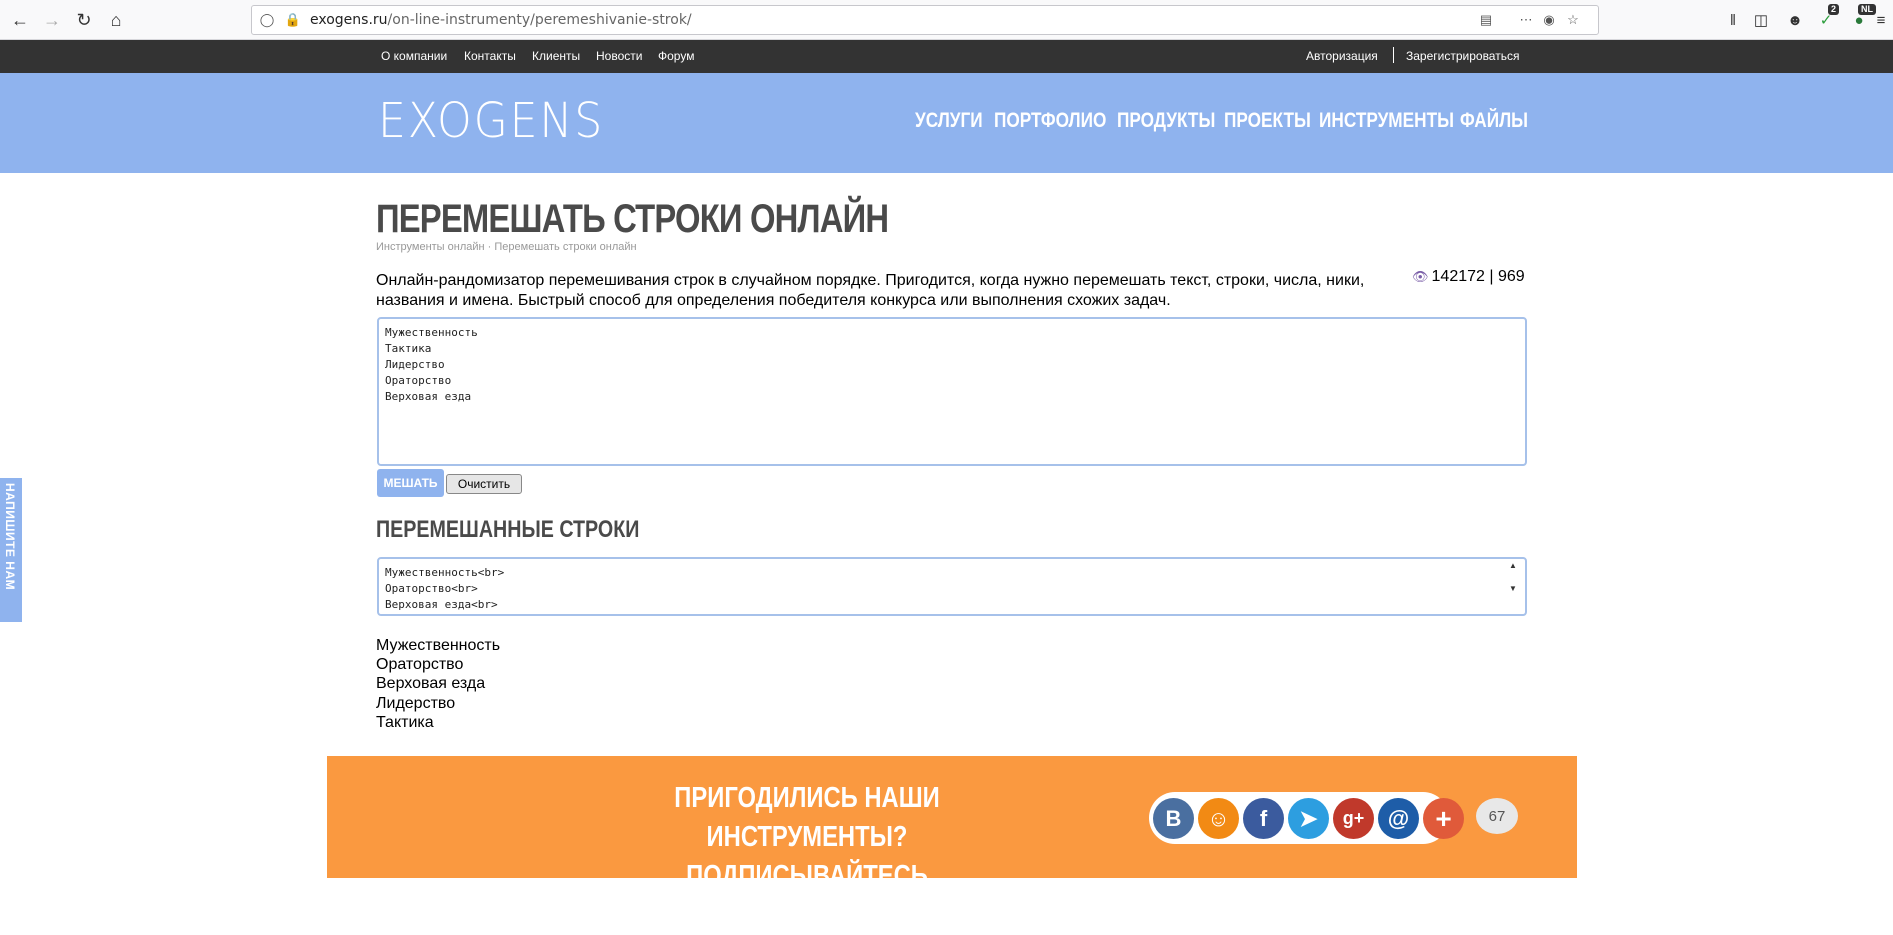  I want to click on reload-icon: ↻, so click(84, 20).